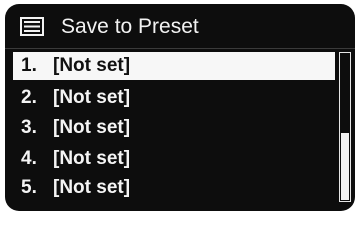  I want to click on preset-item-5: 5. [Not set], so click(174, 188).